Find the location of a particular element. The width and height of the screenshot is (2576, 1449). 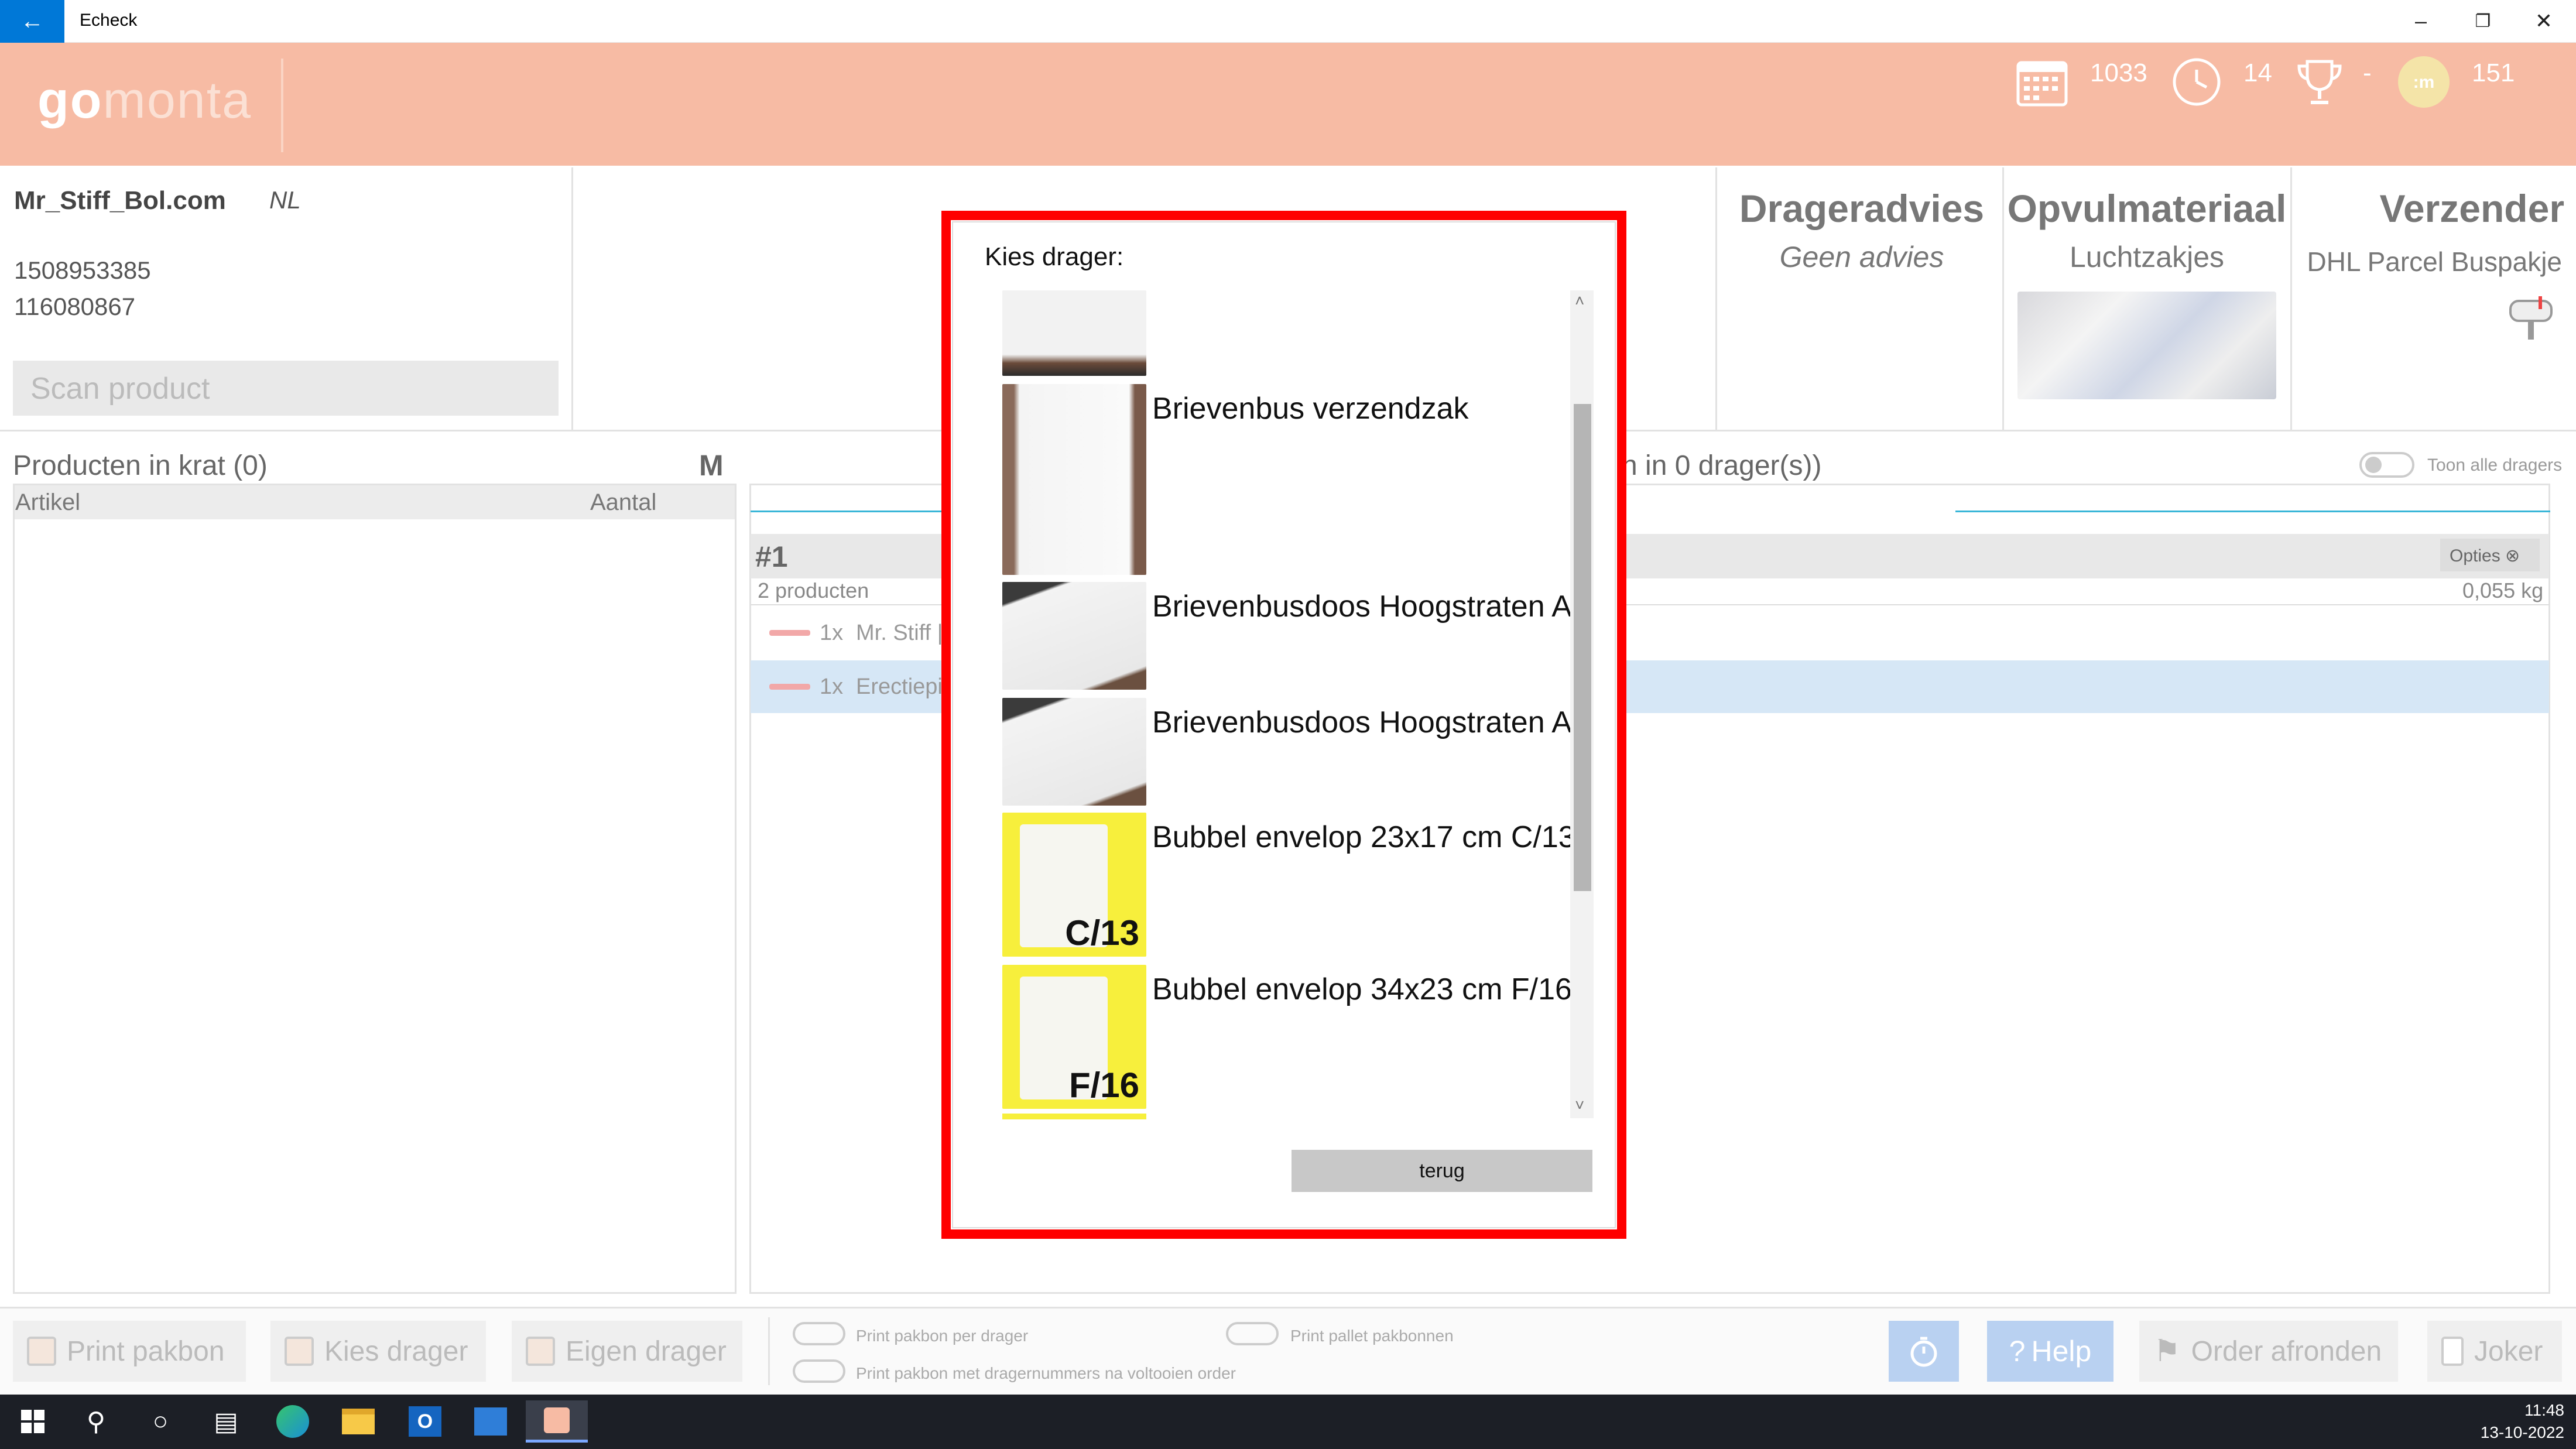

drager-label: Brievenbusdoos Hoogstraten A4 is located at coordinates (1370, 607).